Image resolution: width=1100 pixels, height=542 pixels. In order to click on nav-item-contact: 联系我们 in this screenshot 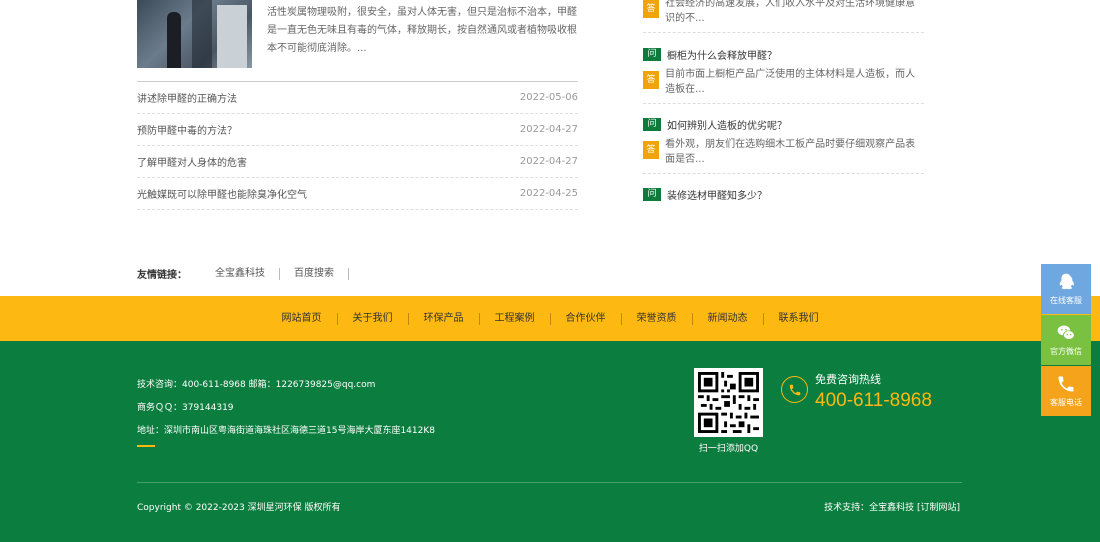, I will do `click(799, 319)`.